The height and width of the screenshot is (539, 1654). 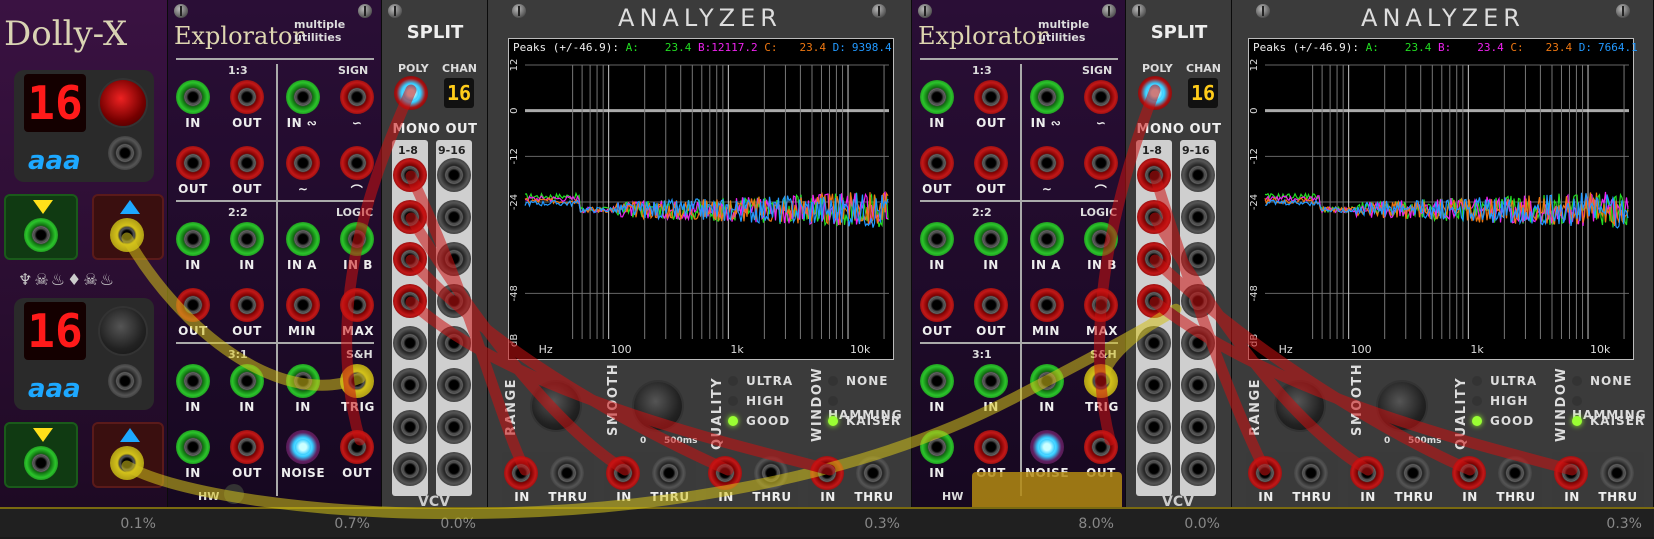 What do you see at coordinates (1504, 381) in the screenshot?
I see `quality-ultra: ULTRA` at bounding box center [1504, 381].